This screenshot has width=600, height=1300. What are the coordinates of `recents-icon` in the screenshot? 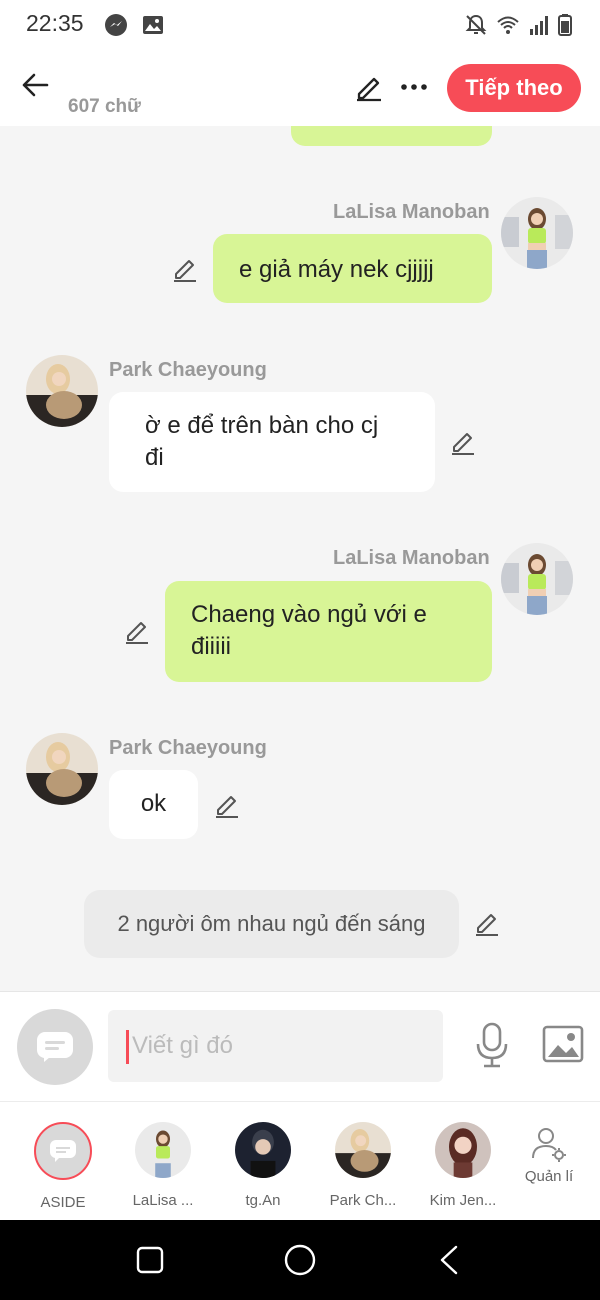 It's located at (150, 1260).